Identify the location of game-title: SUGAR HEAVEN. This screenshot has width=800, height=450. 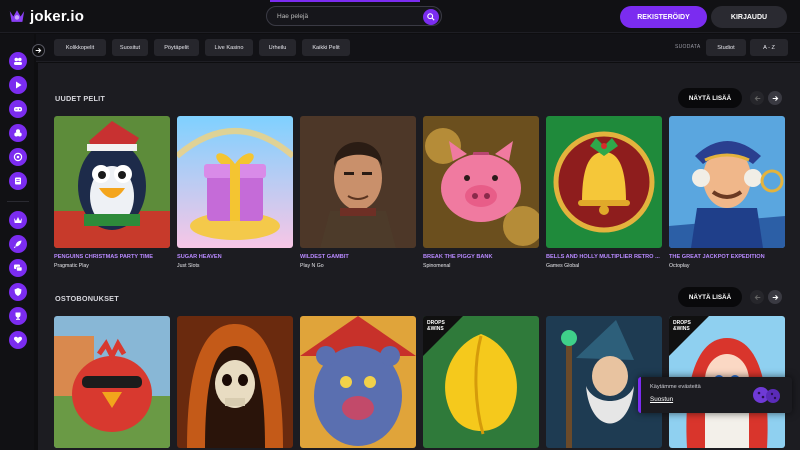
(235, 257).